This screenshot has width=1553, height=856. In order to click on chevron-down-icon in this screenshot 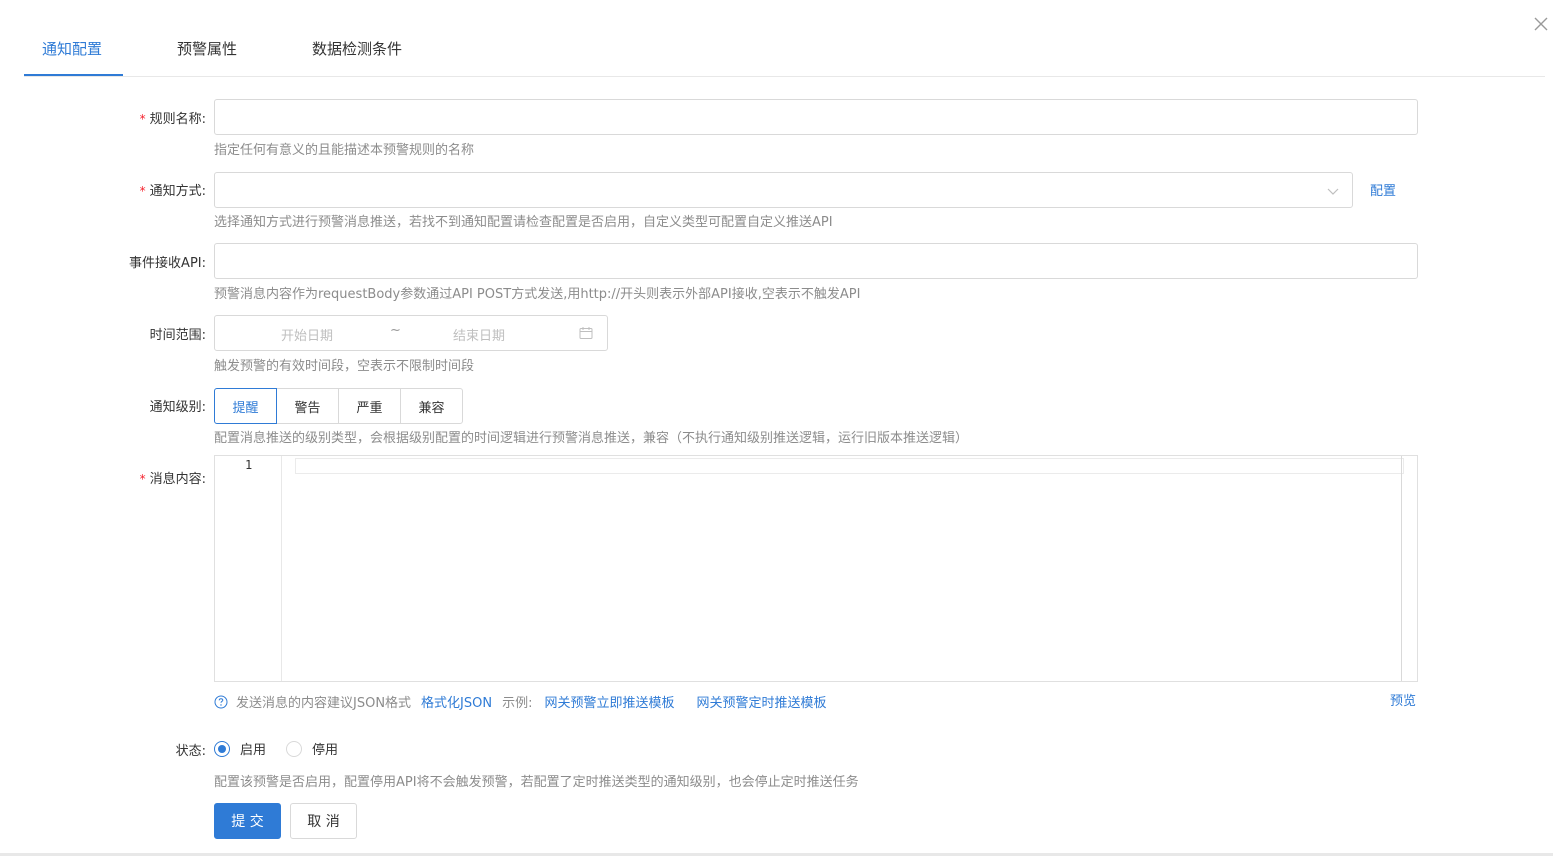, I will do `click(1333, 191)`.